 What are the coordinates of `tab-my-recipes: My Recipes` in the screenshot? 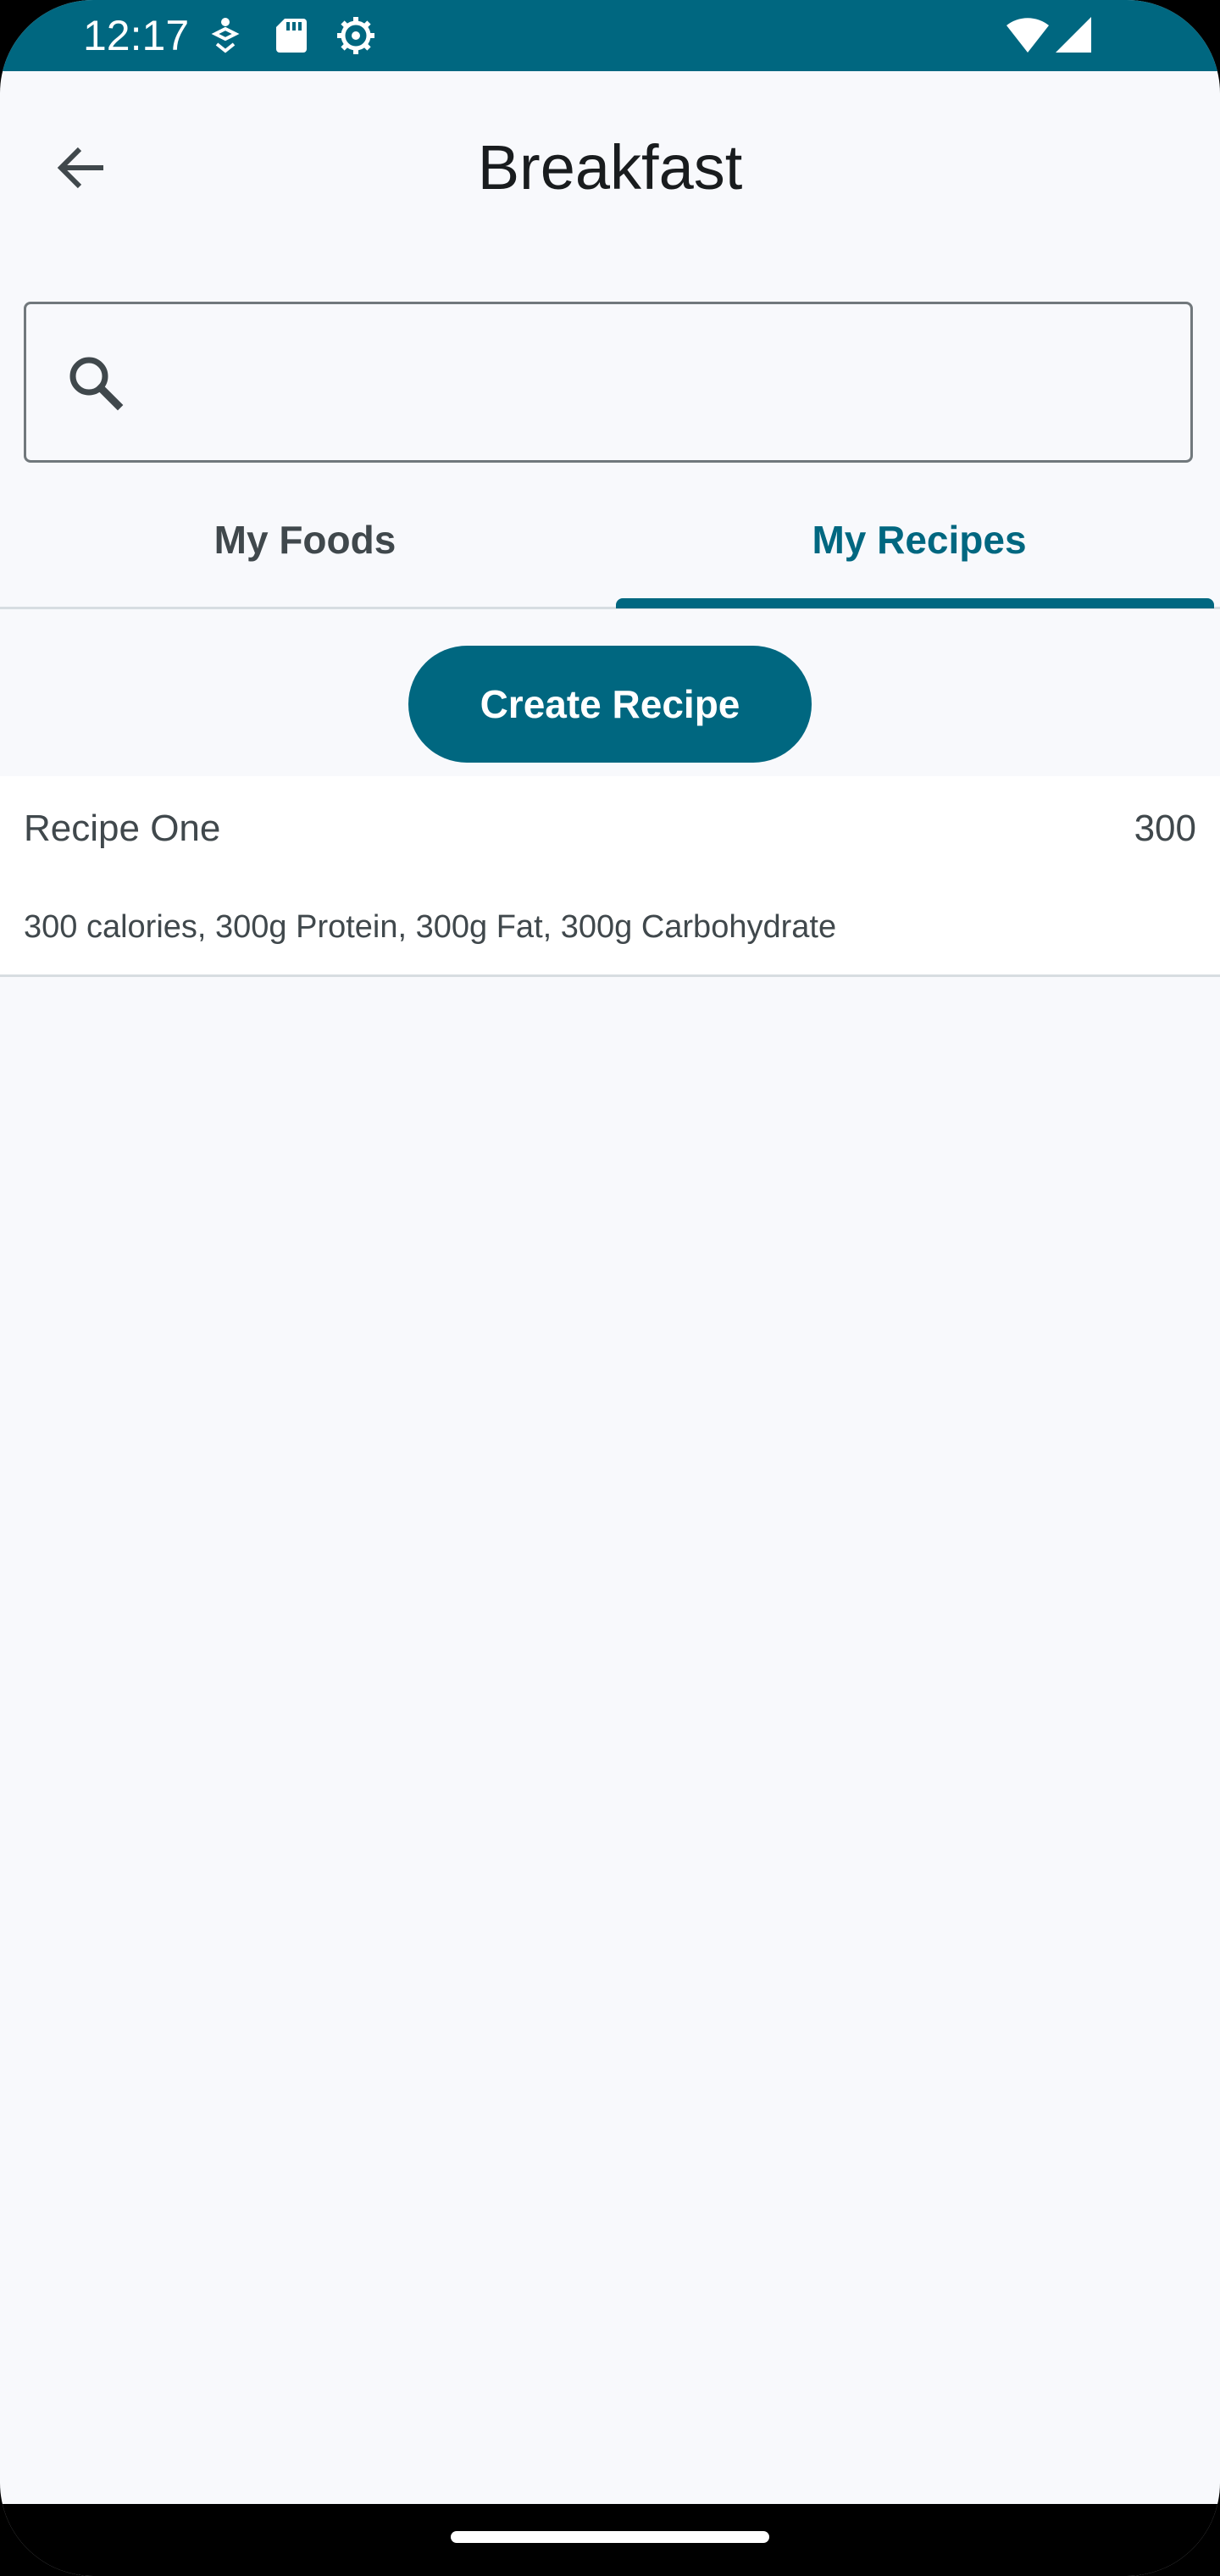 It's located at (917, 545).